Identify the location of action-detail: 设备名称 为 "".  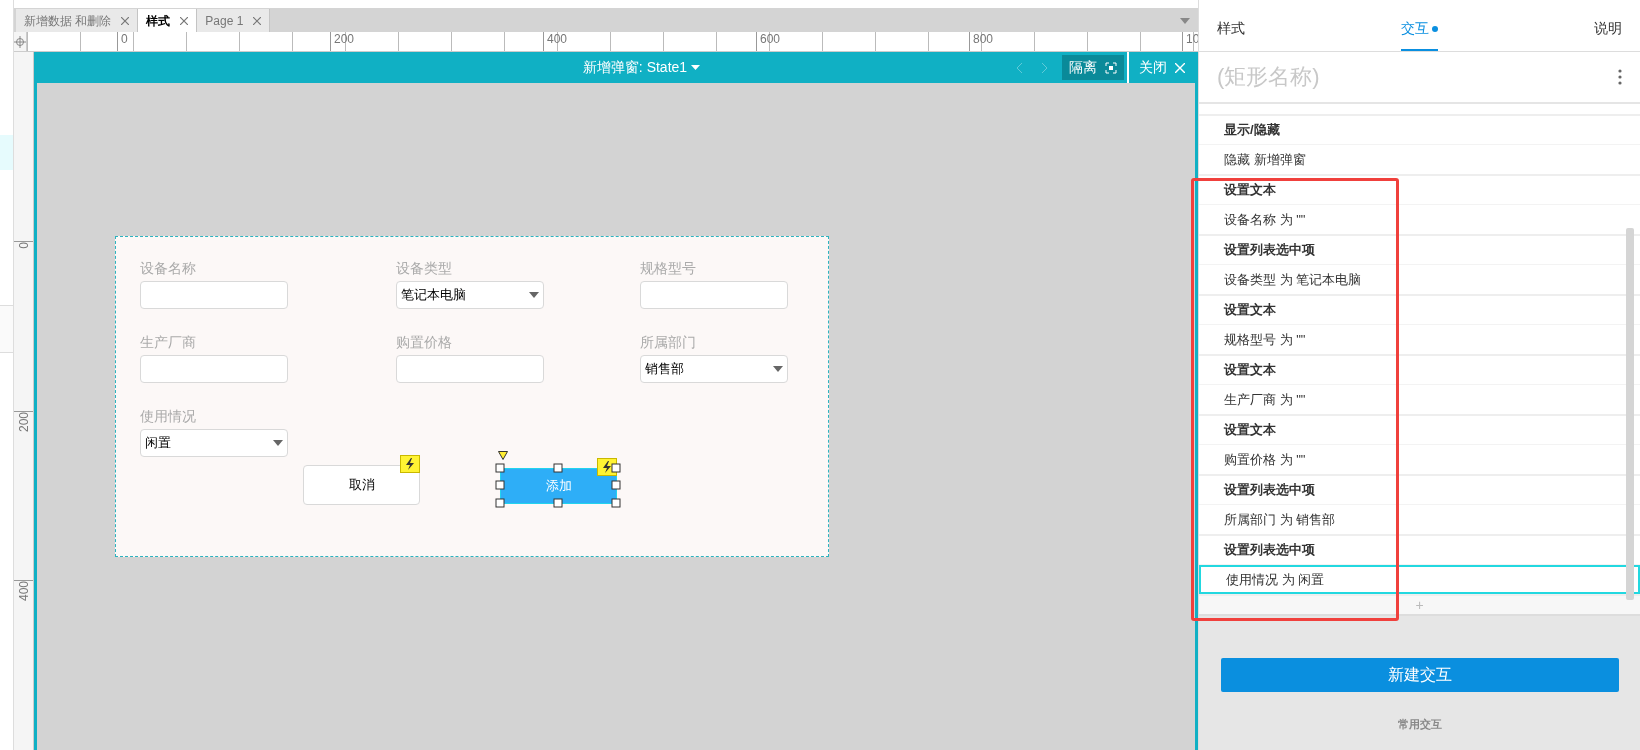
(1419, 219).